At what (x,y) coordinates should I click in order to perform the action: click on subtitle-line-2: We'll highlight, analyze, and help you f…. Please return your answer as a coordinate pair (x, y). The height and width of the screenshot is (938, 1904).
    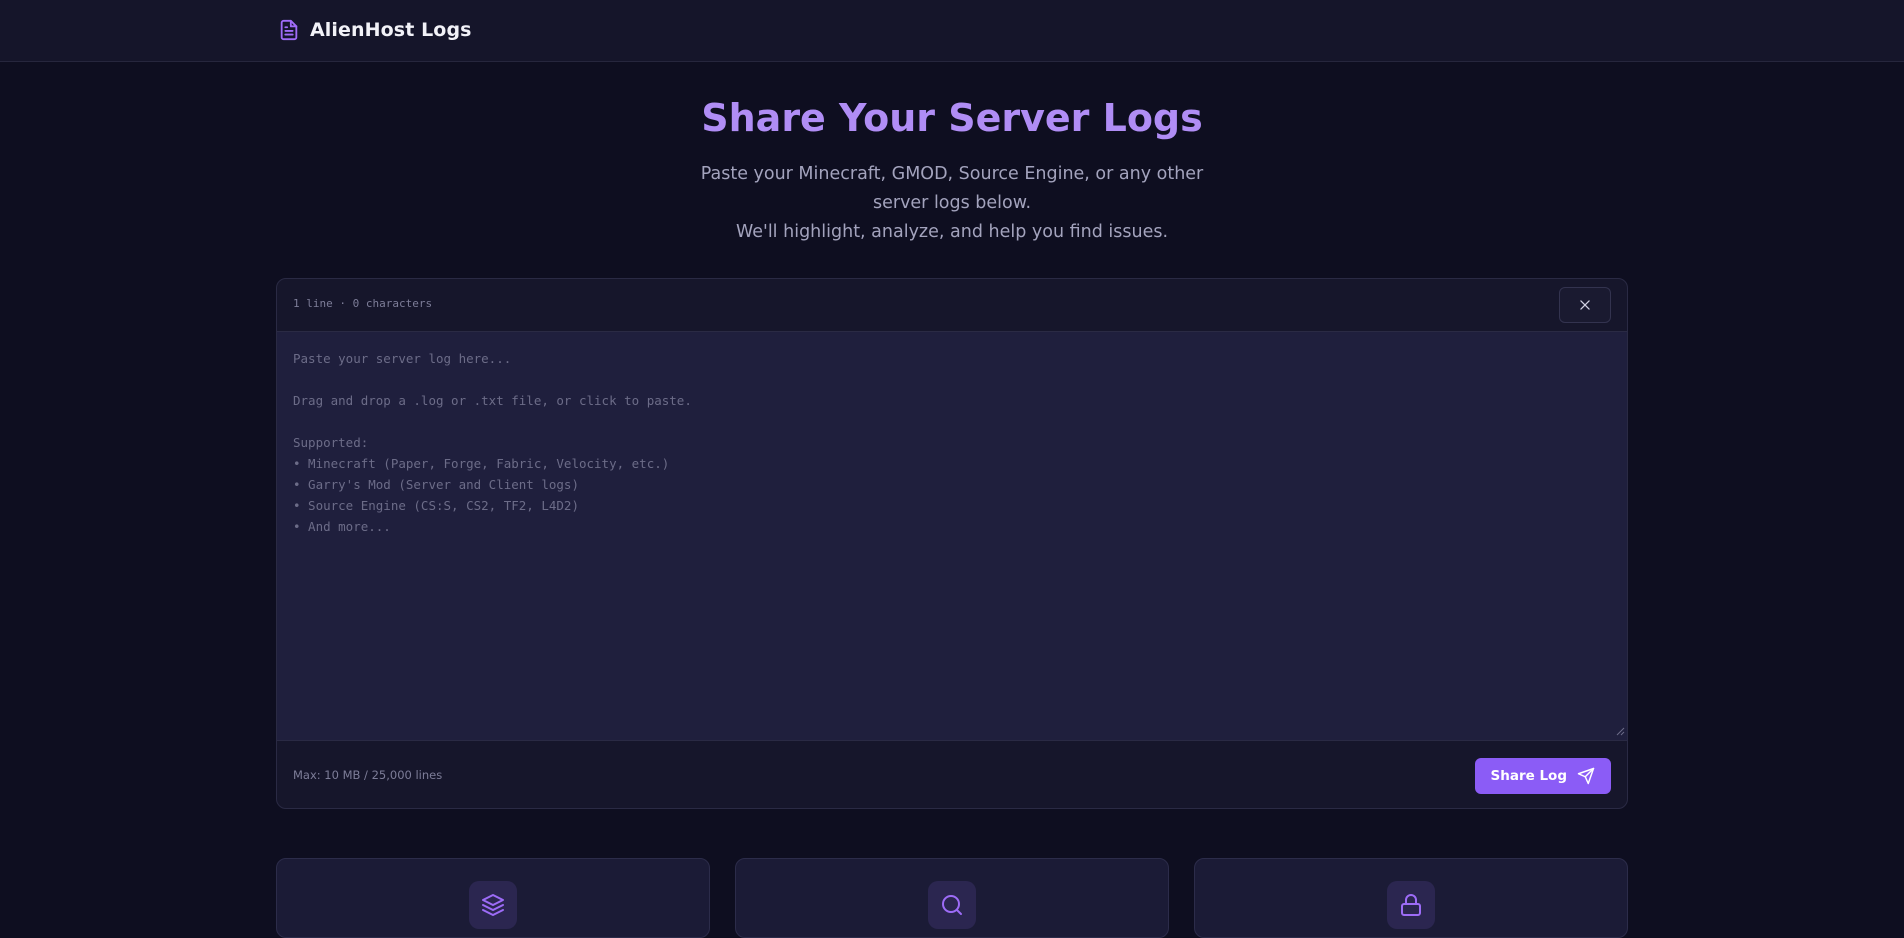
    Looking at the image, I should click on (952, 232).